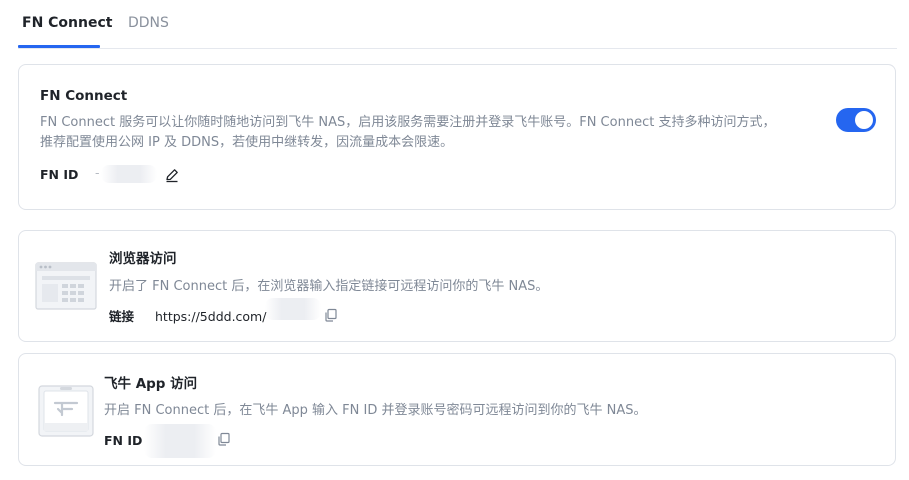 This screenshot has width=909, height=480. Describe the element at coordinates (66, 288) in the screenshot. I see `browser-window-icon` at that location.